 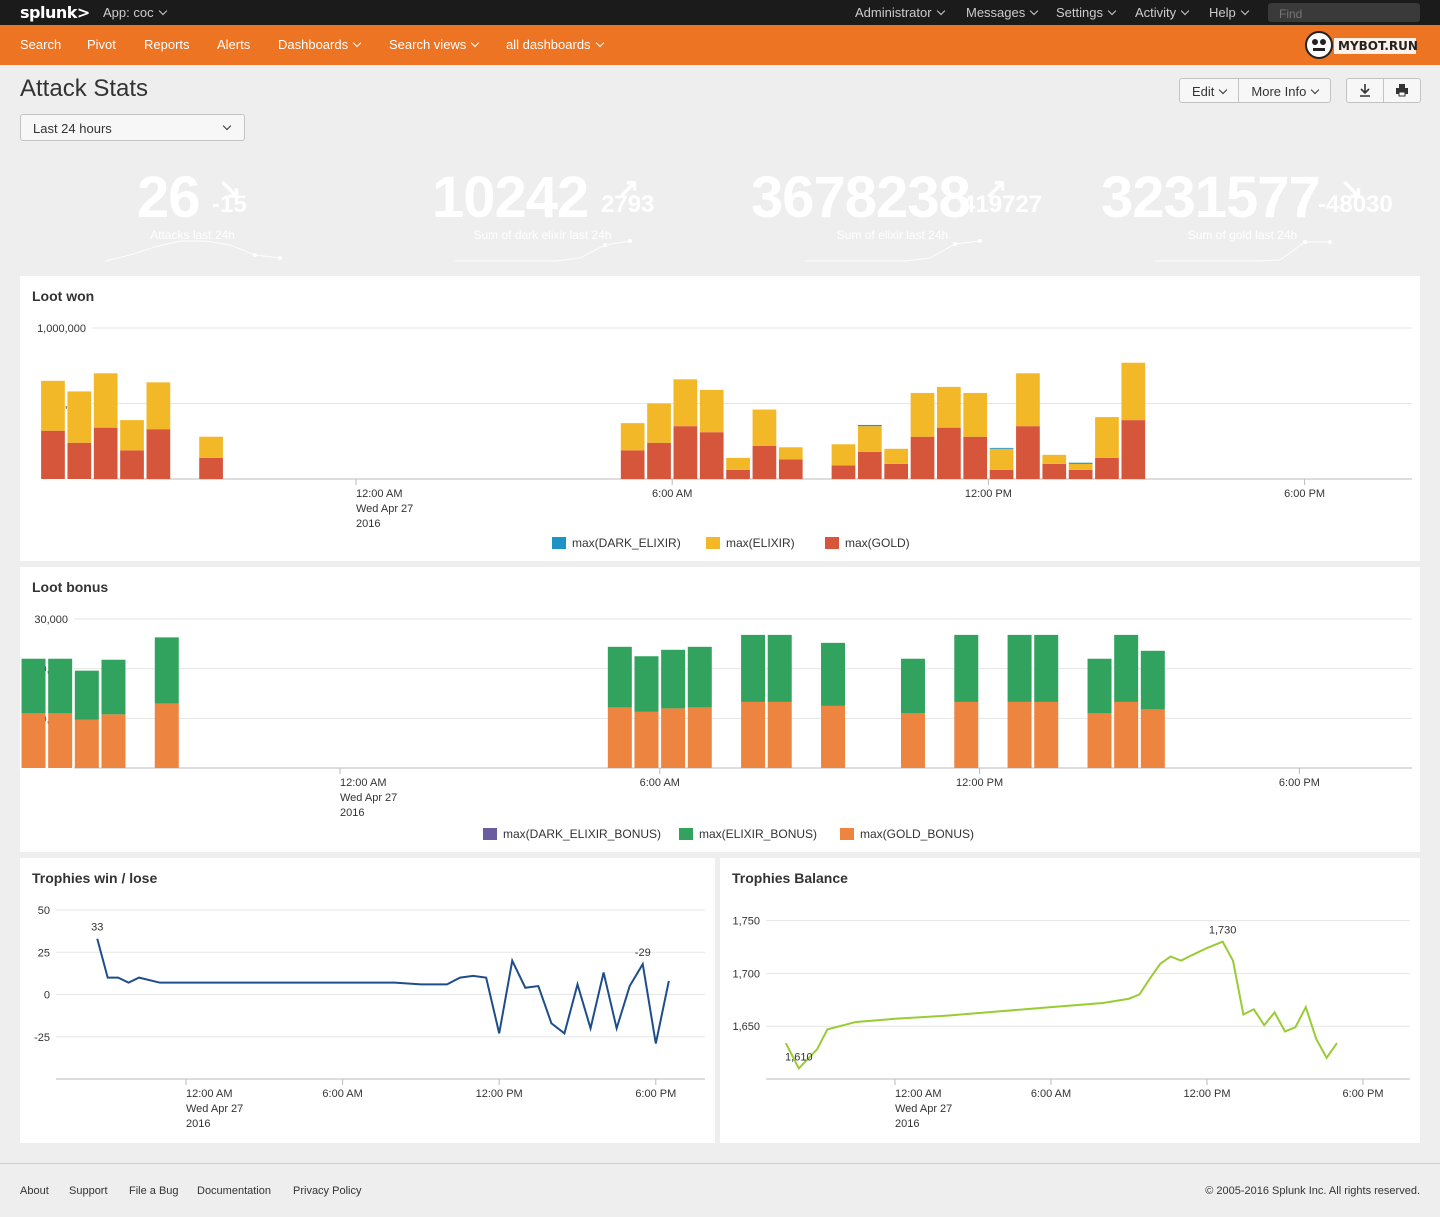 I want to click on footer-link-privacy: Privacy Policy, so click(x=327, y=1191).